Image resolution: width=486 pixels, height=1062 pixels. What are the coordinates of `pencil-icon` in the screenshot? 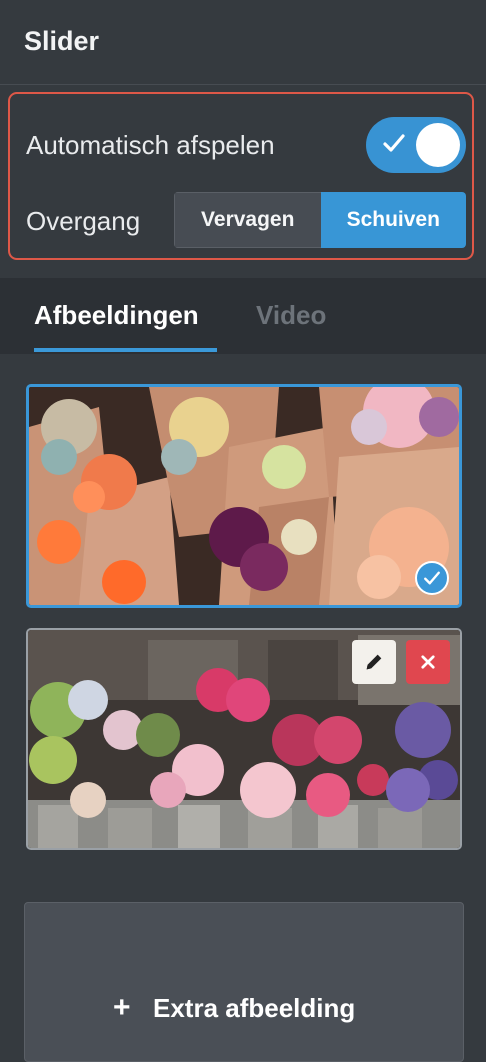 It's located at (374, 662).